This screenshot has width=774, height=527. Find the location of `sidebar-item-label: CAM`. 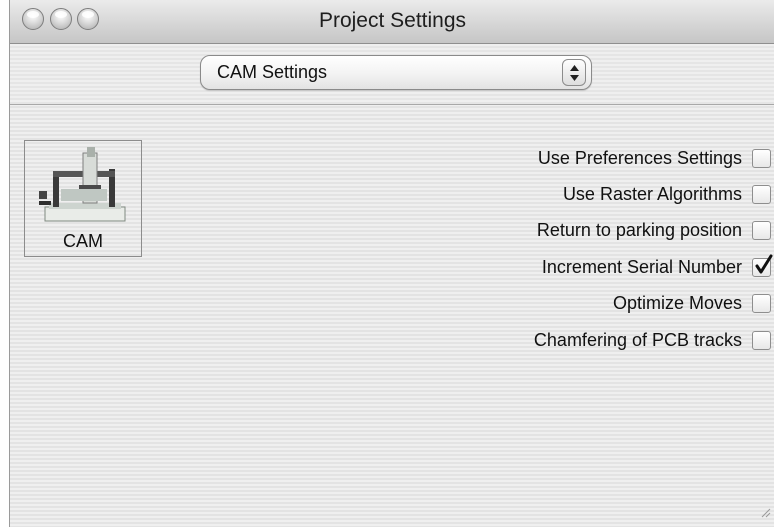

sidebar-item-label: CAM is located at coordinates (83, 241).